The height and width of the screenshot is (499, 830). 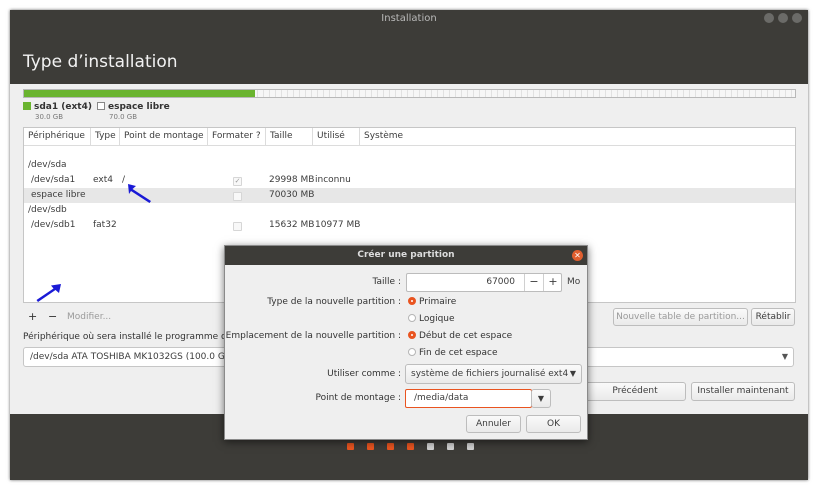 What do you see at coordinates (552, 282) in the screenshot?
I see `size-increment-button: +` at bounding box center [552, 282].